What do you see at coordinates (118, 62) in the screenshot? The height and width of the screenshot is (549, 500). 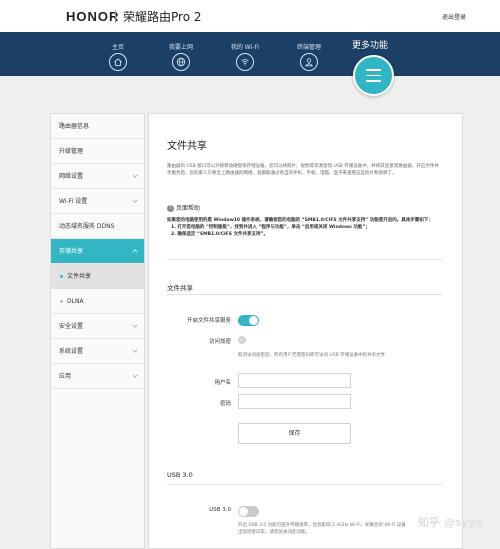 I see `home-icon` at bounding box center [118, 62].